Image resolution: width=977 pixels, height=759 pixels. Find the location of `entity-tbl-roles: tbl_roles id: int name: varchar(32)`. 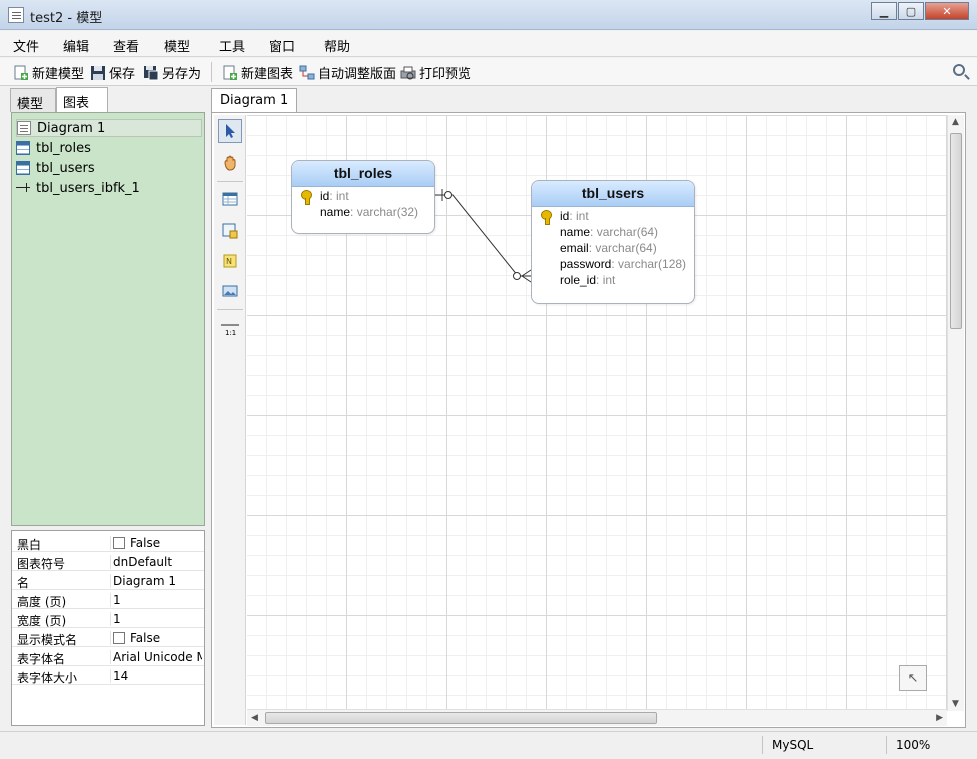

entity-tbl-roles: tbl_roles id: int name: varchar(32) is located at coordinates (363, 197).